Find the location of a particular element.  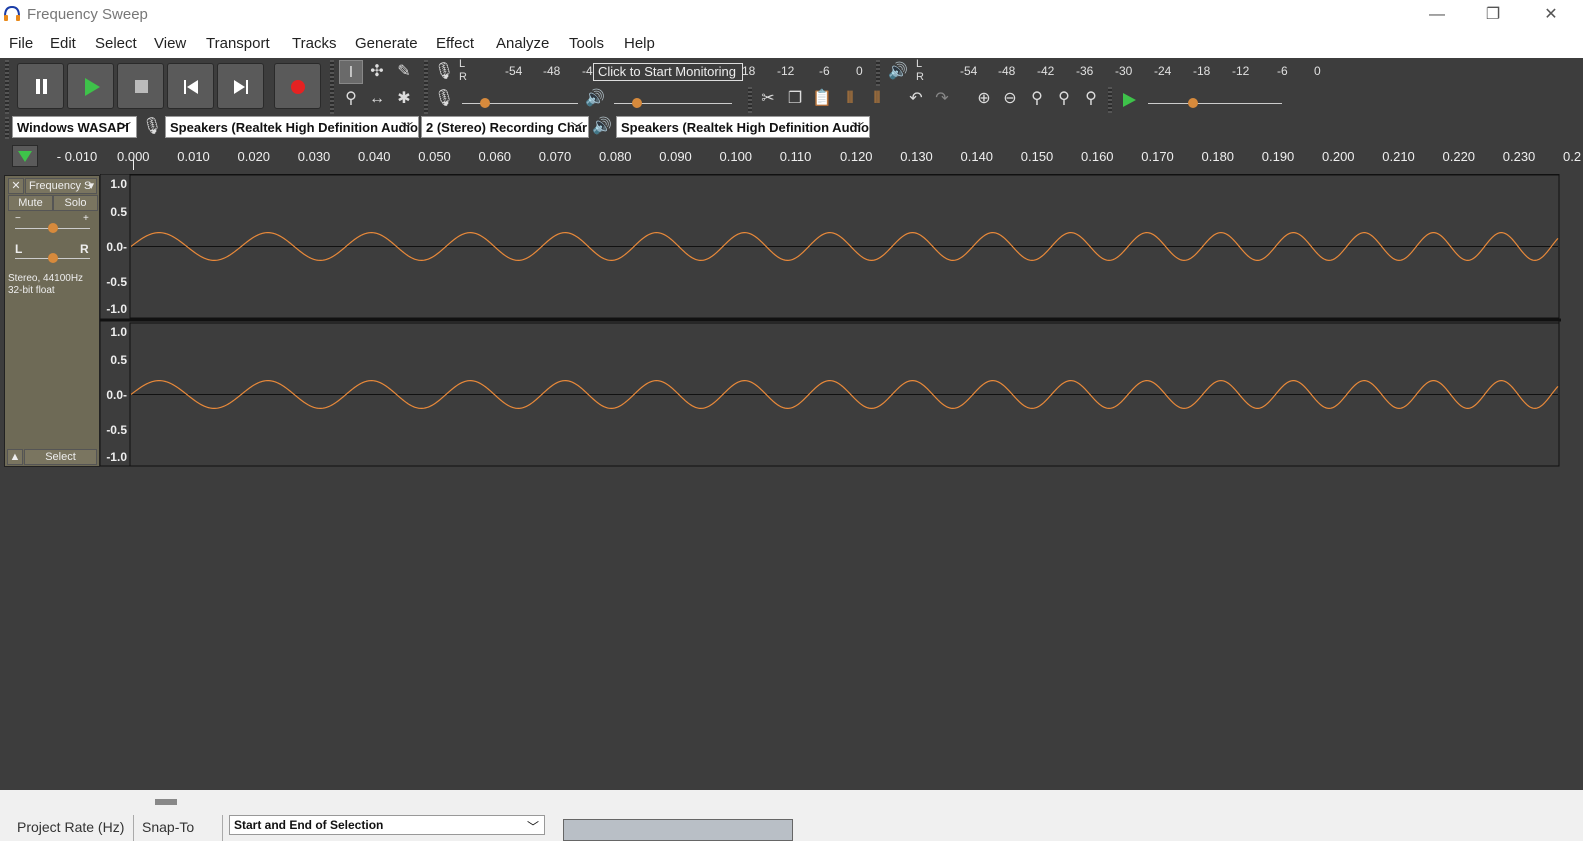

zoom-in-icon: ⊕ is located at coordinates (984, 99).